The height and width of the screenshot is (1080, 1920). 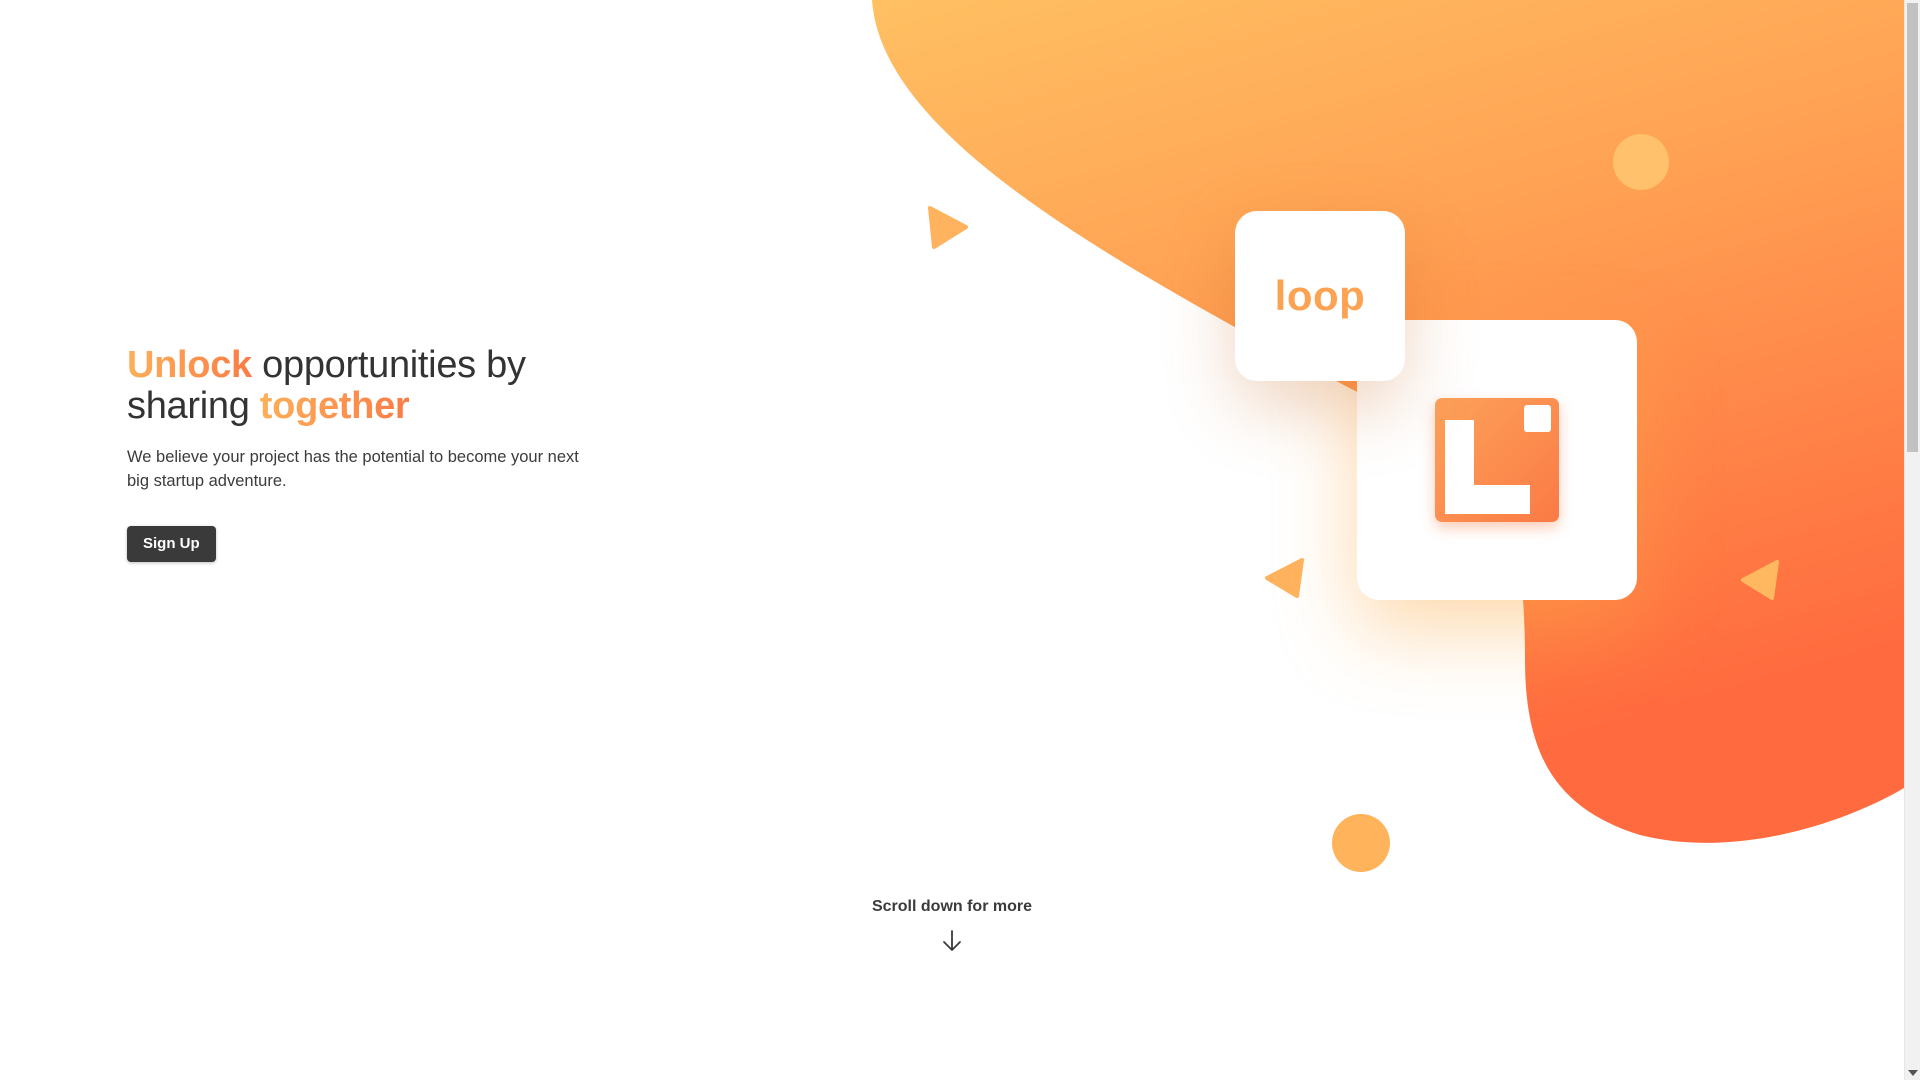 I want to click on loop-wordmark: loop, so click(x=1320, y=295).